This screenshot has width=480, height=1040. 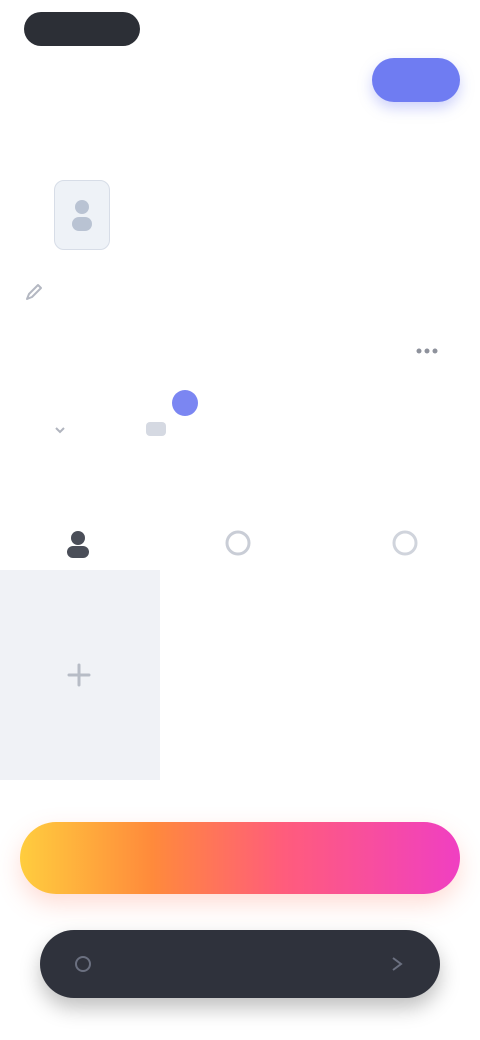 I want to click on chat-icon, so click(x=156, y=429).